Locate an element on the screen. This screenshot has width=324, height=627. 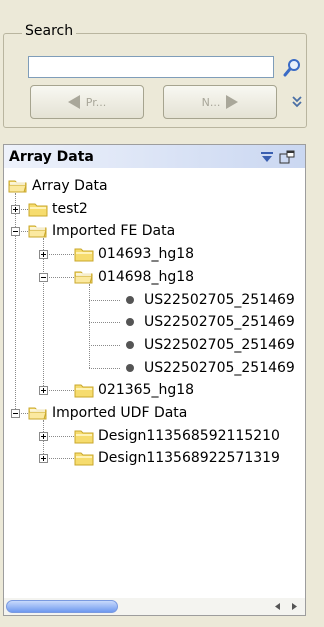
tree-node-label: Imported FE Data is located at coordinates (114, 231).